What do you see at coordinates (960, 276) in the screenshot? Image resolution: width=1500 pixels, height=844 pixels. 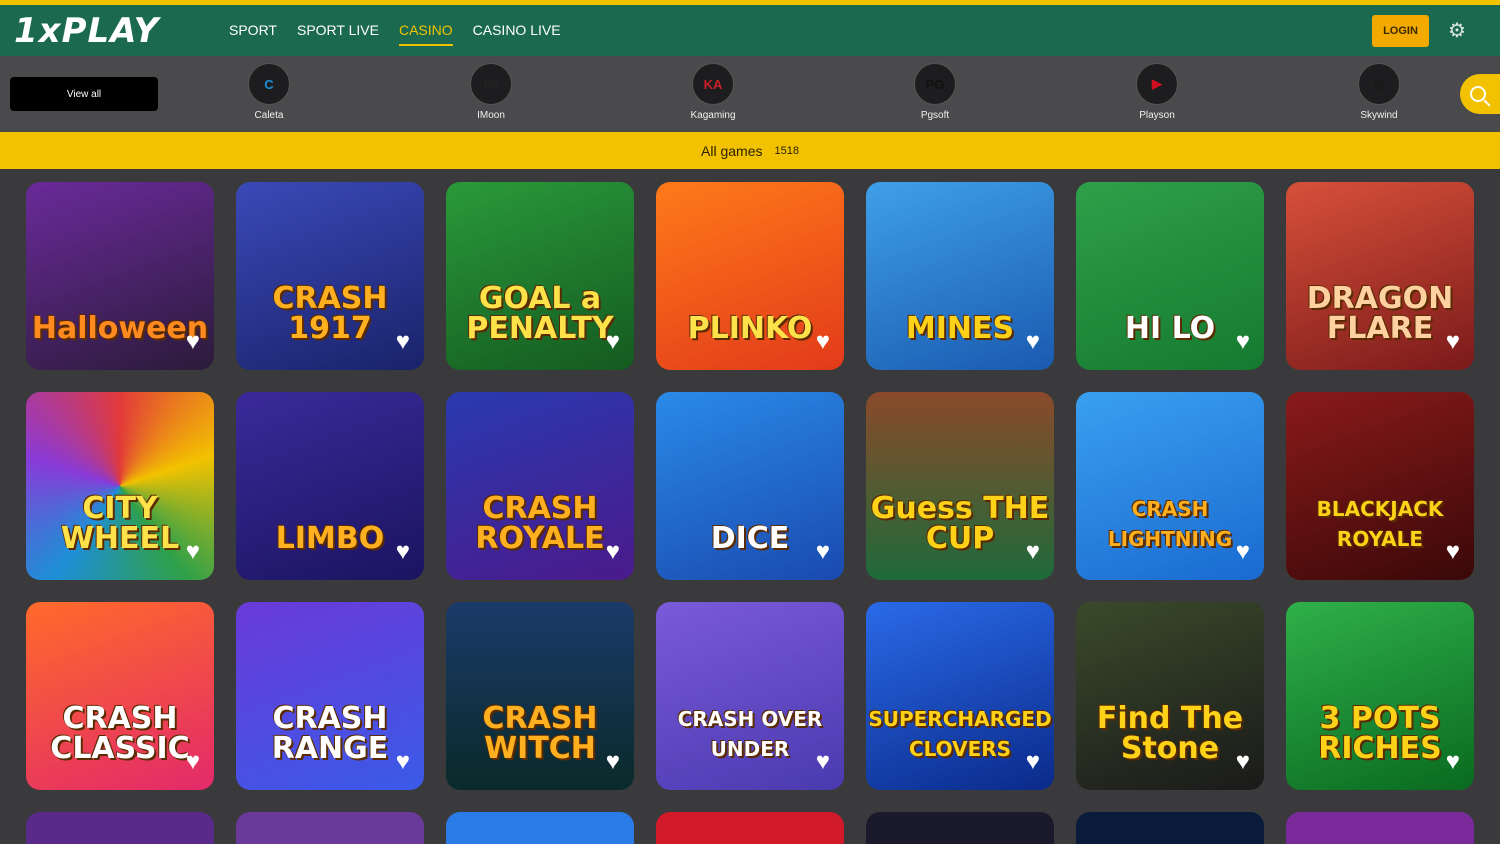 I see `game-tile: MINES ♥` at bounding box center [960, 276].